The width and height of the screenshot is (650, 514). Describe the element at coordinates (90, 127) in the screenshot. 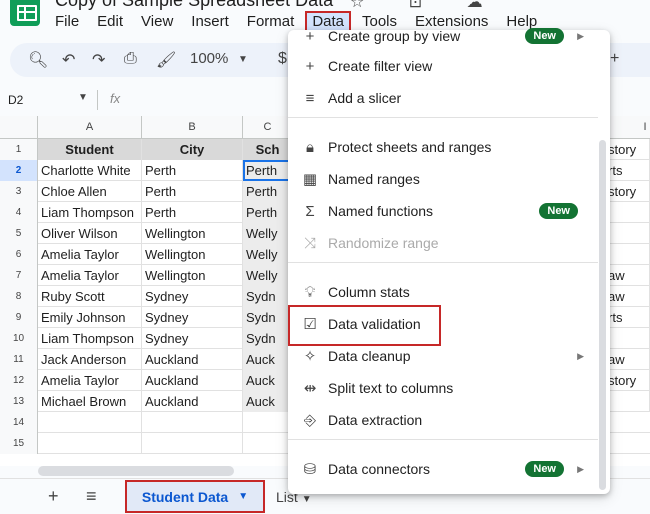

I see `column-header-a: A` at that location.